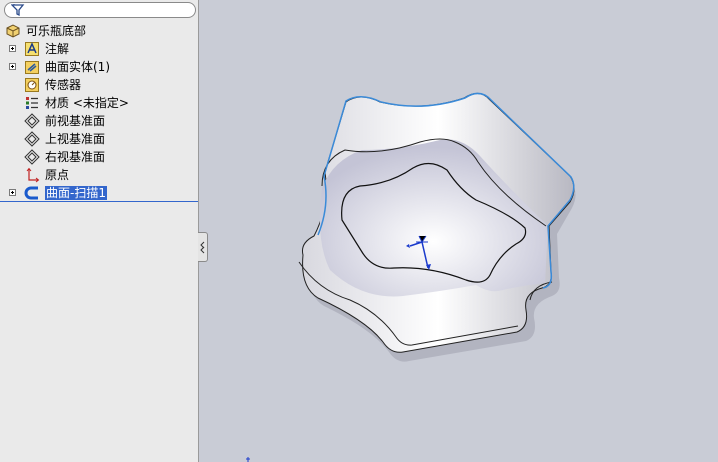 The width and height of the screenshot is (718, 462). Describe the element at coordinates (99, 31) in the screenshot. I see `tree-root-part: 可乐瓶底部` at that location.